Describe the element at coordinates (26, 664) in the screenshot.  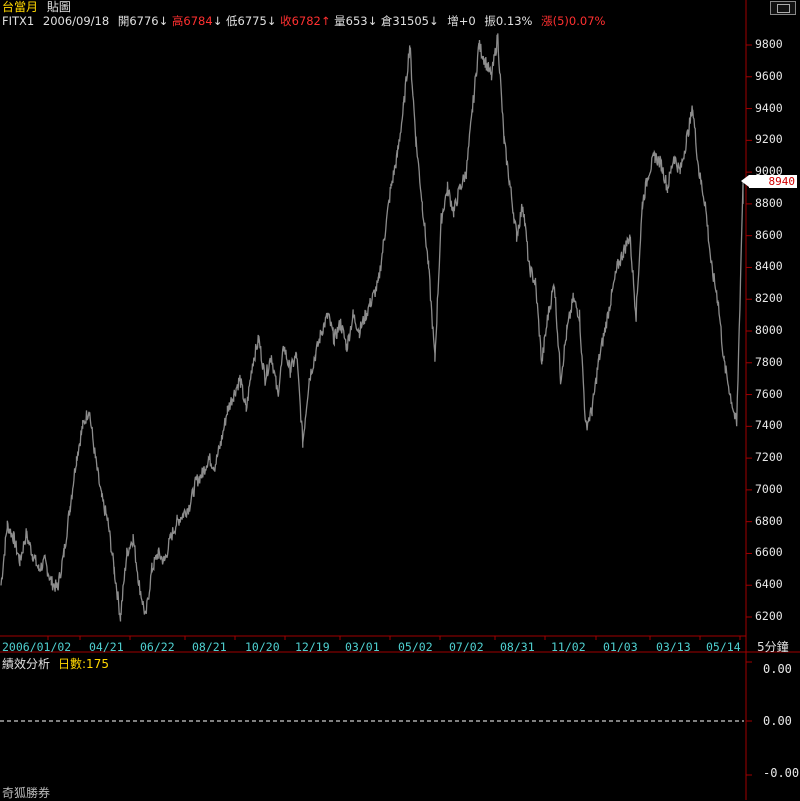
I see `performance-analysis-label: 績效分析` at that location.